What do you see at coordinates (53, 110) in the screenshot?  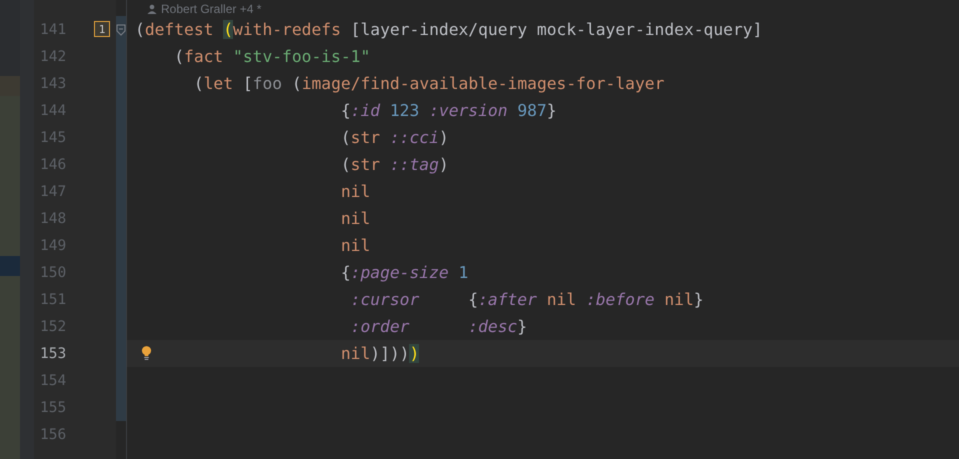 I see `line-number: 144` at bounding box center [53, 110].